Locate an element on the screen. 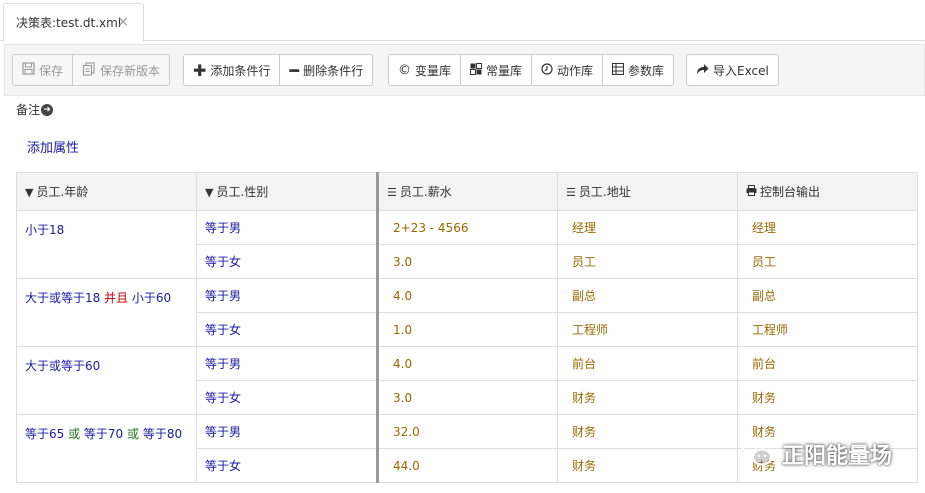  action-lib-label: 动作库 is located at coordinates (575, 70).